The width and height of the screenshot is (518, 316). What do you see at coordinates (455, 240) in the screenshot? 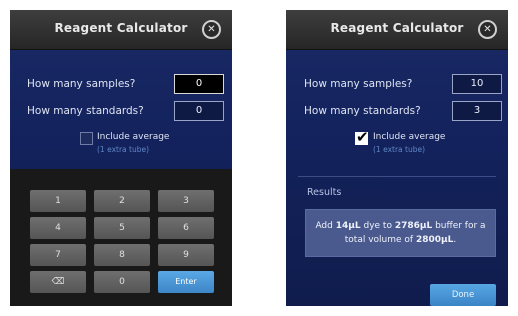
I see `results-text-suffix: .` at bounding box center [455, 240].